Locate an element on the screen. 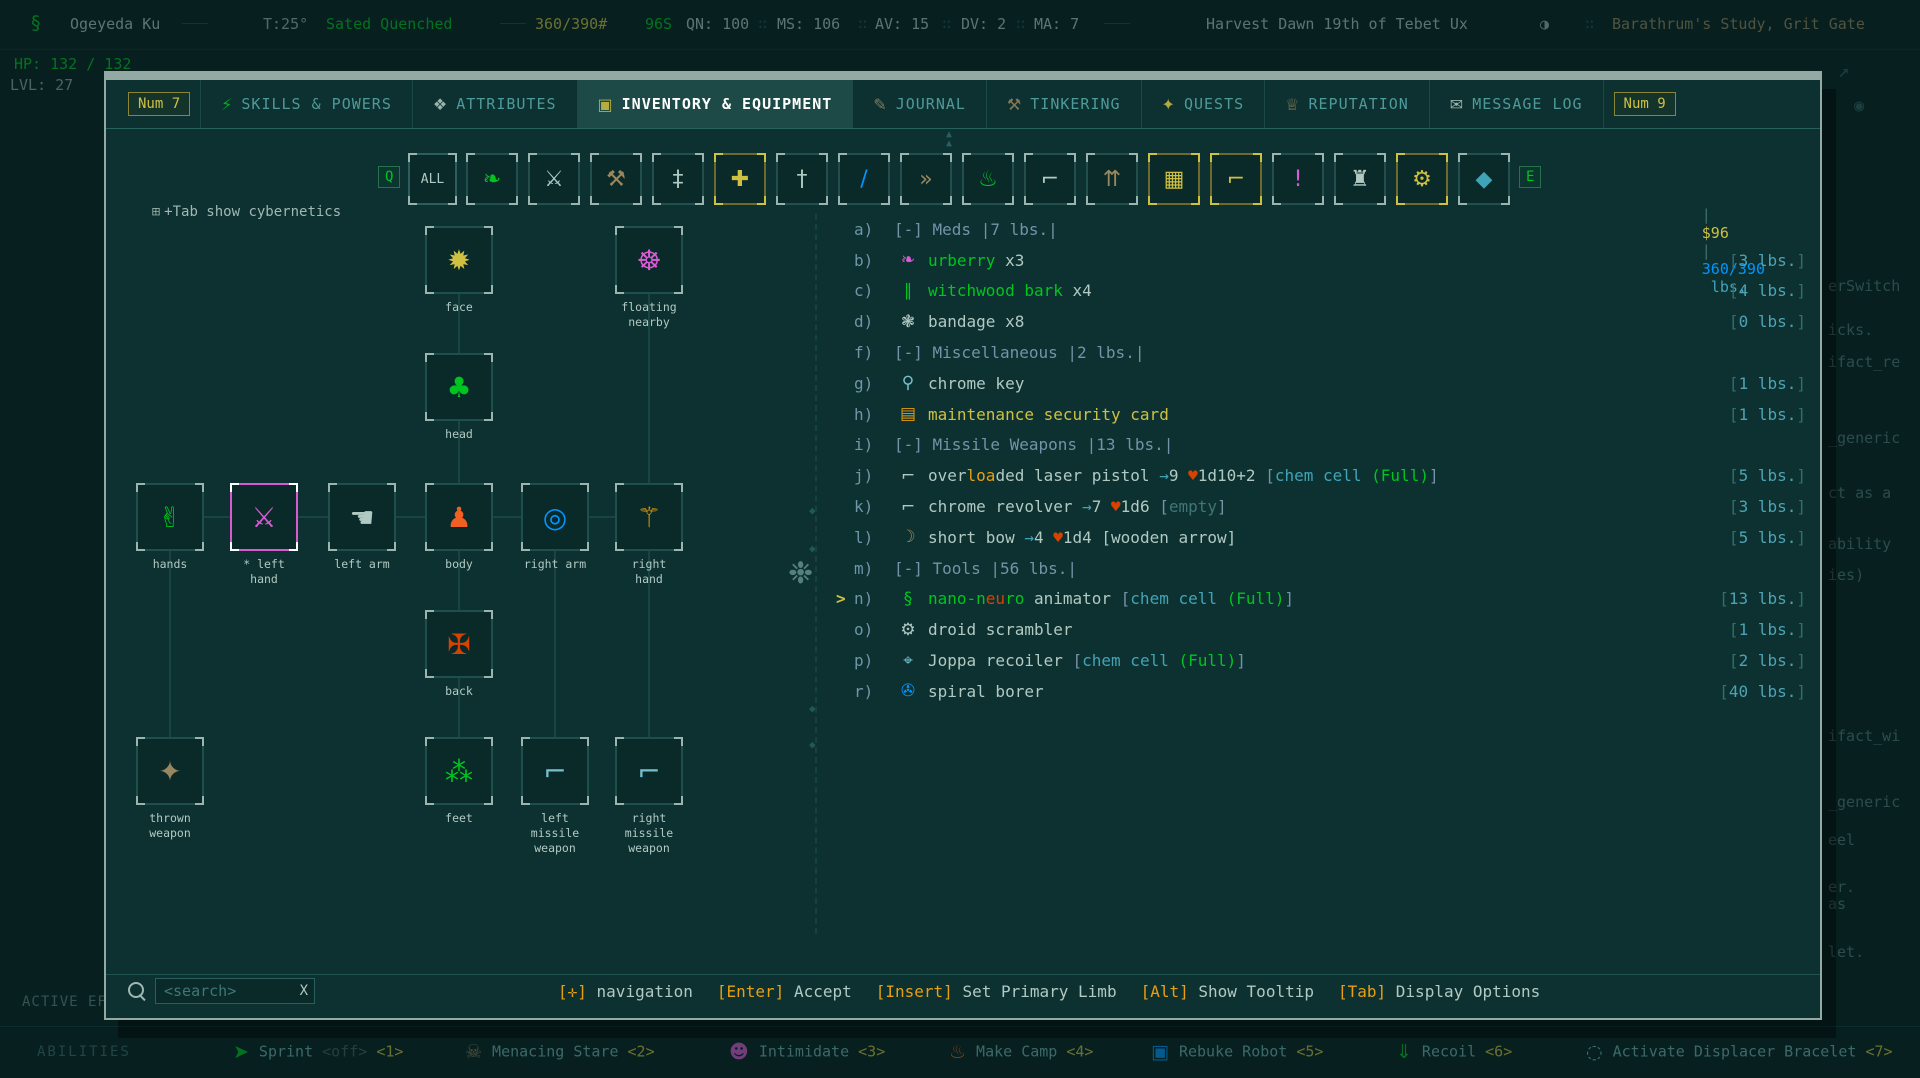 Image resolution: width=1920 pixels, height=1078 pixels. active-effects-label: ACTIVE EFF is located at coordinates (69, 1002).